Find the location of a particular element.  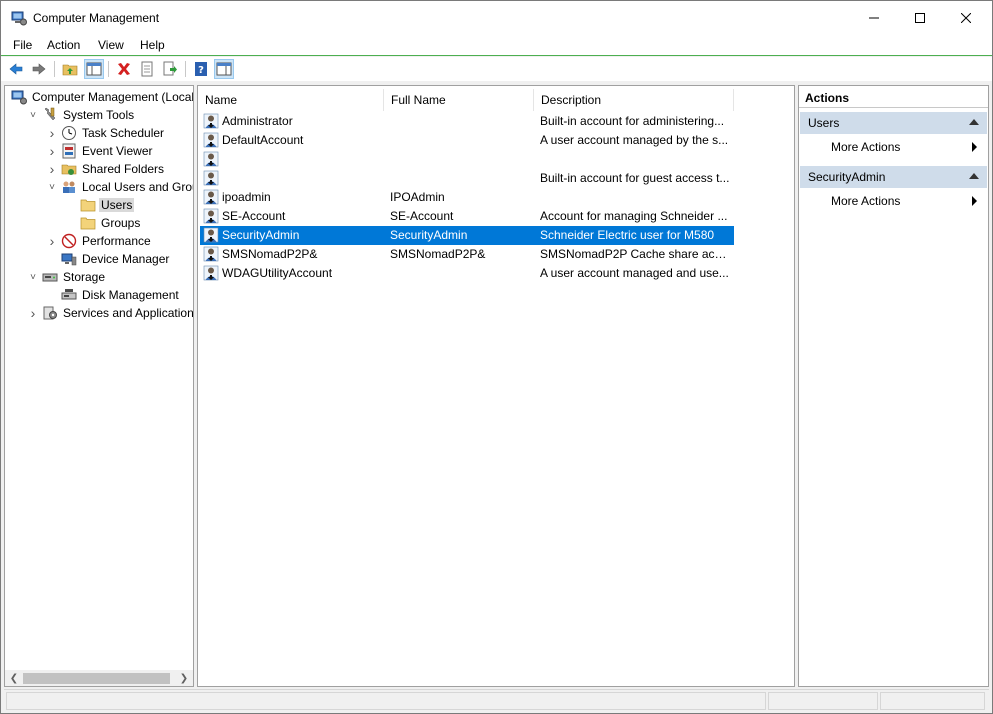

show-hide-action-pane-button is located at coordinates (224, 69).